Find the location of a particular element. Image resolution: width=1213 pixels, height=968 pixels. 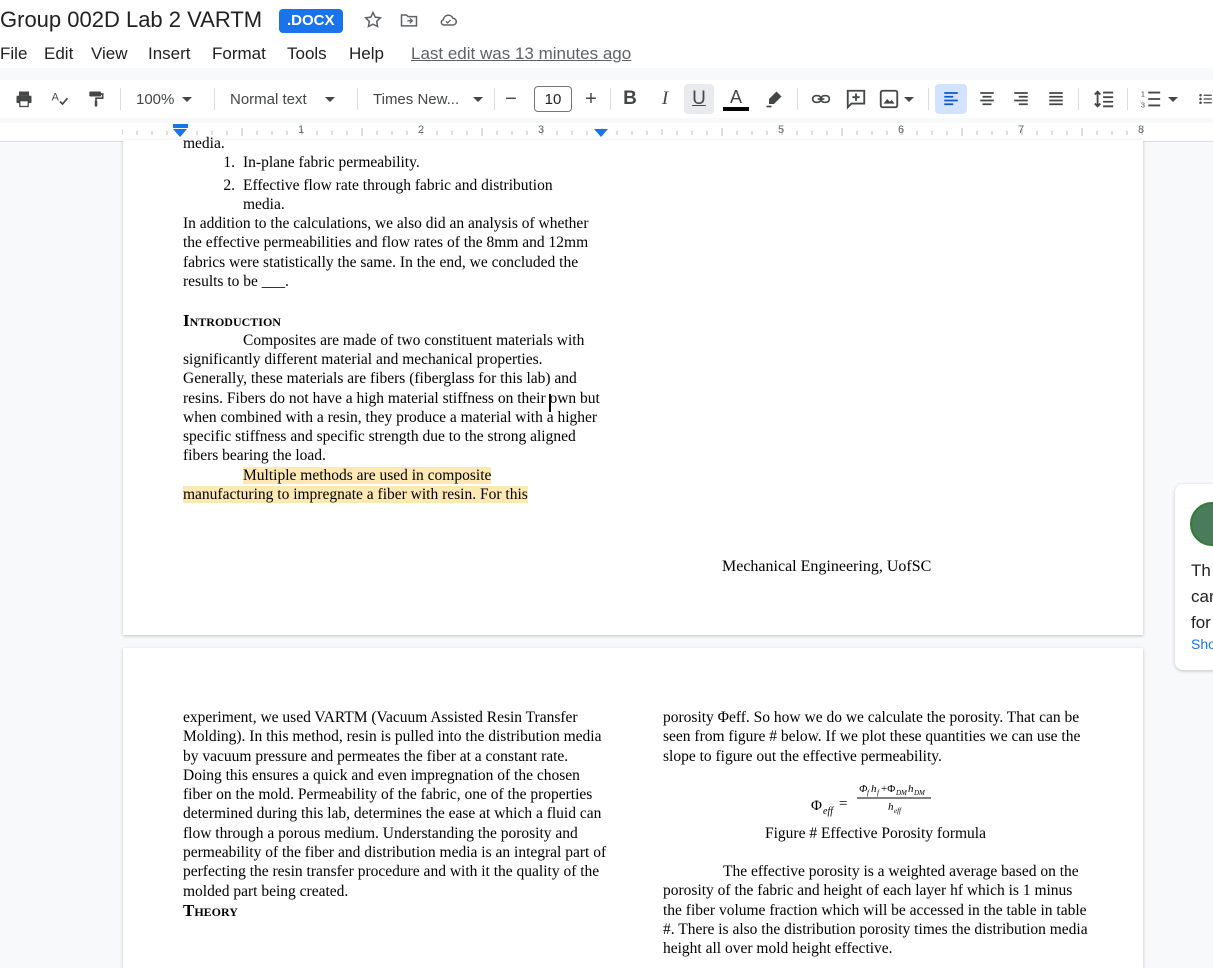

last-edit-link: Last edit was 13 minutes ago is located at coordinates (521, 54).